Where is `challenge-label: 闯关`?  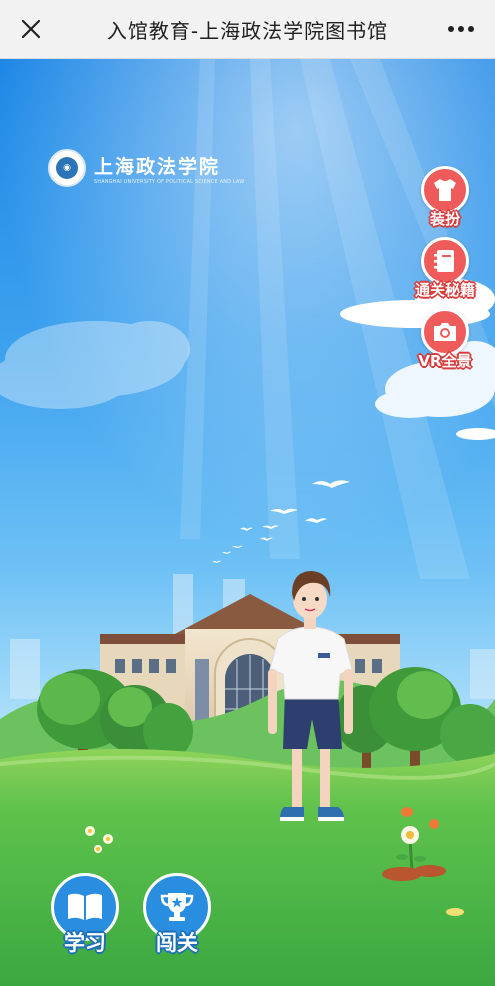
challenge-label: 闯关 is located at coordinates (177, 943).